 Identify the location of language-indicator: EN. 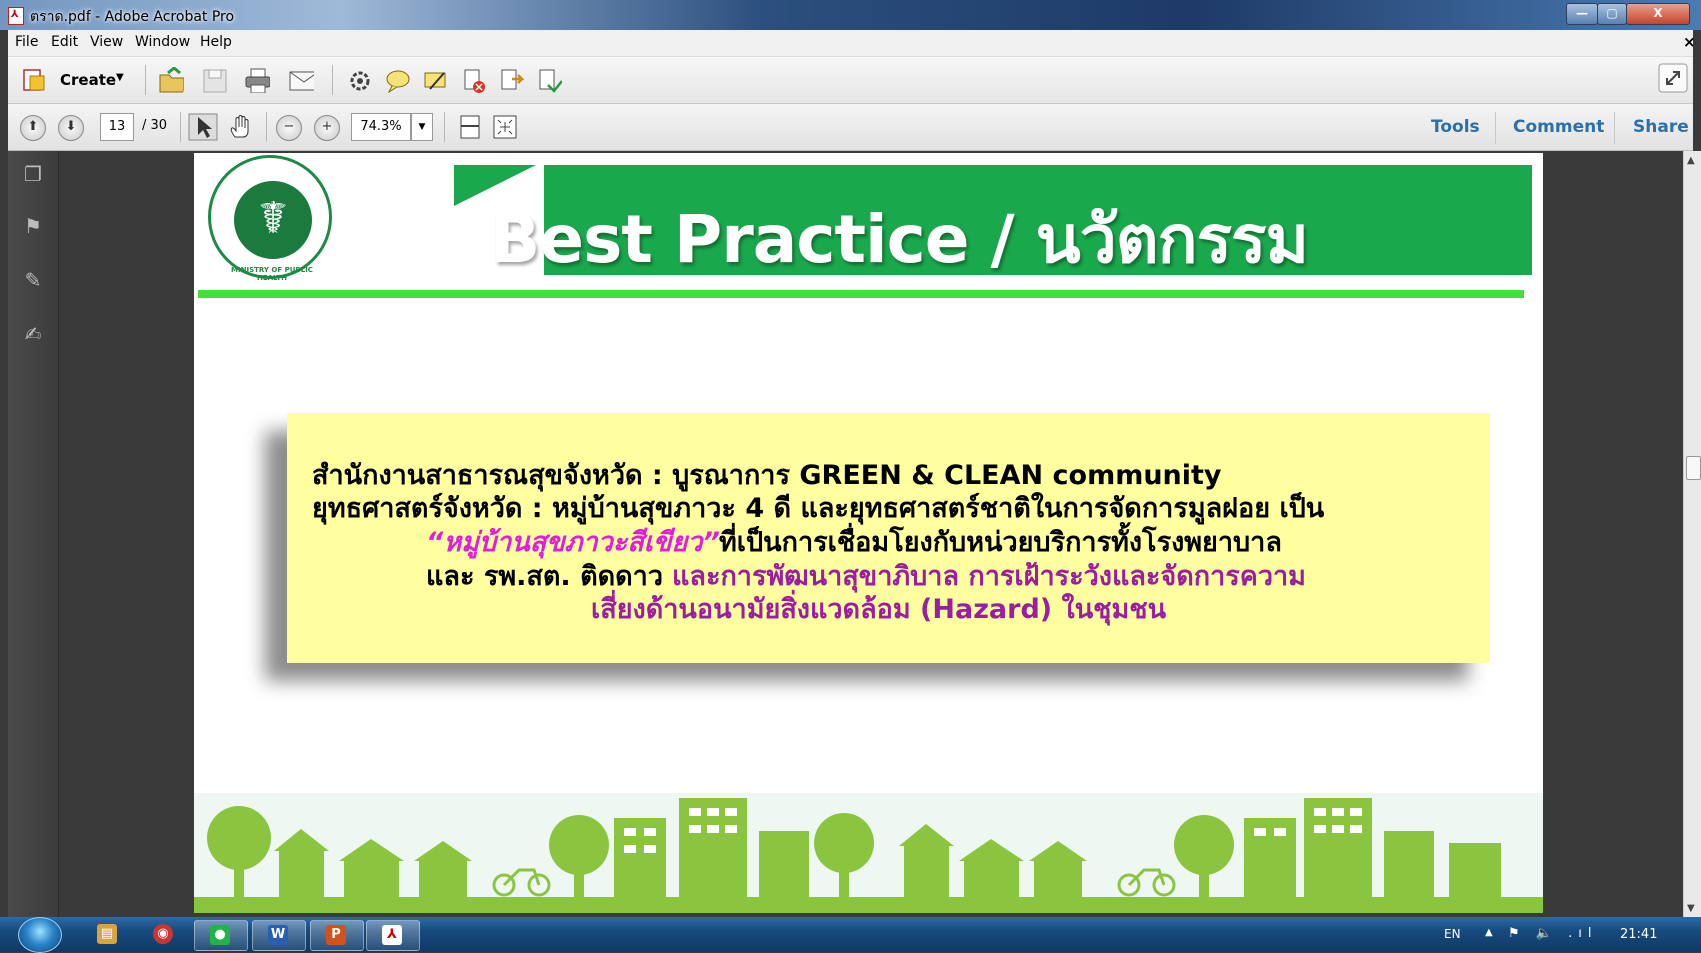
(1452, 934).